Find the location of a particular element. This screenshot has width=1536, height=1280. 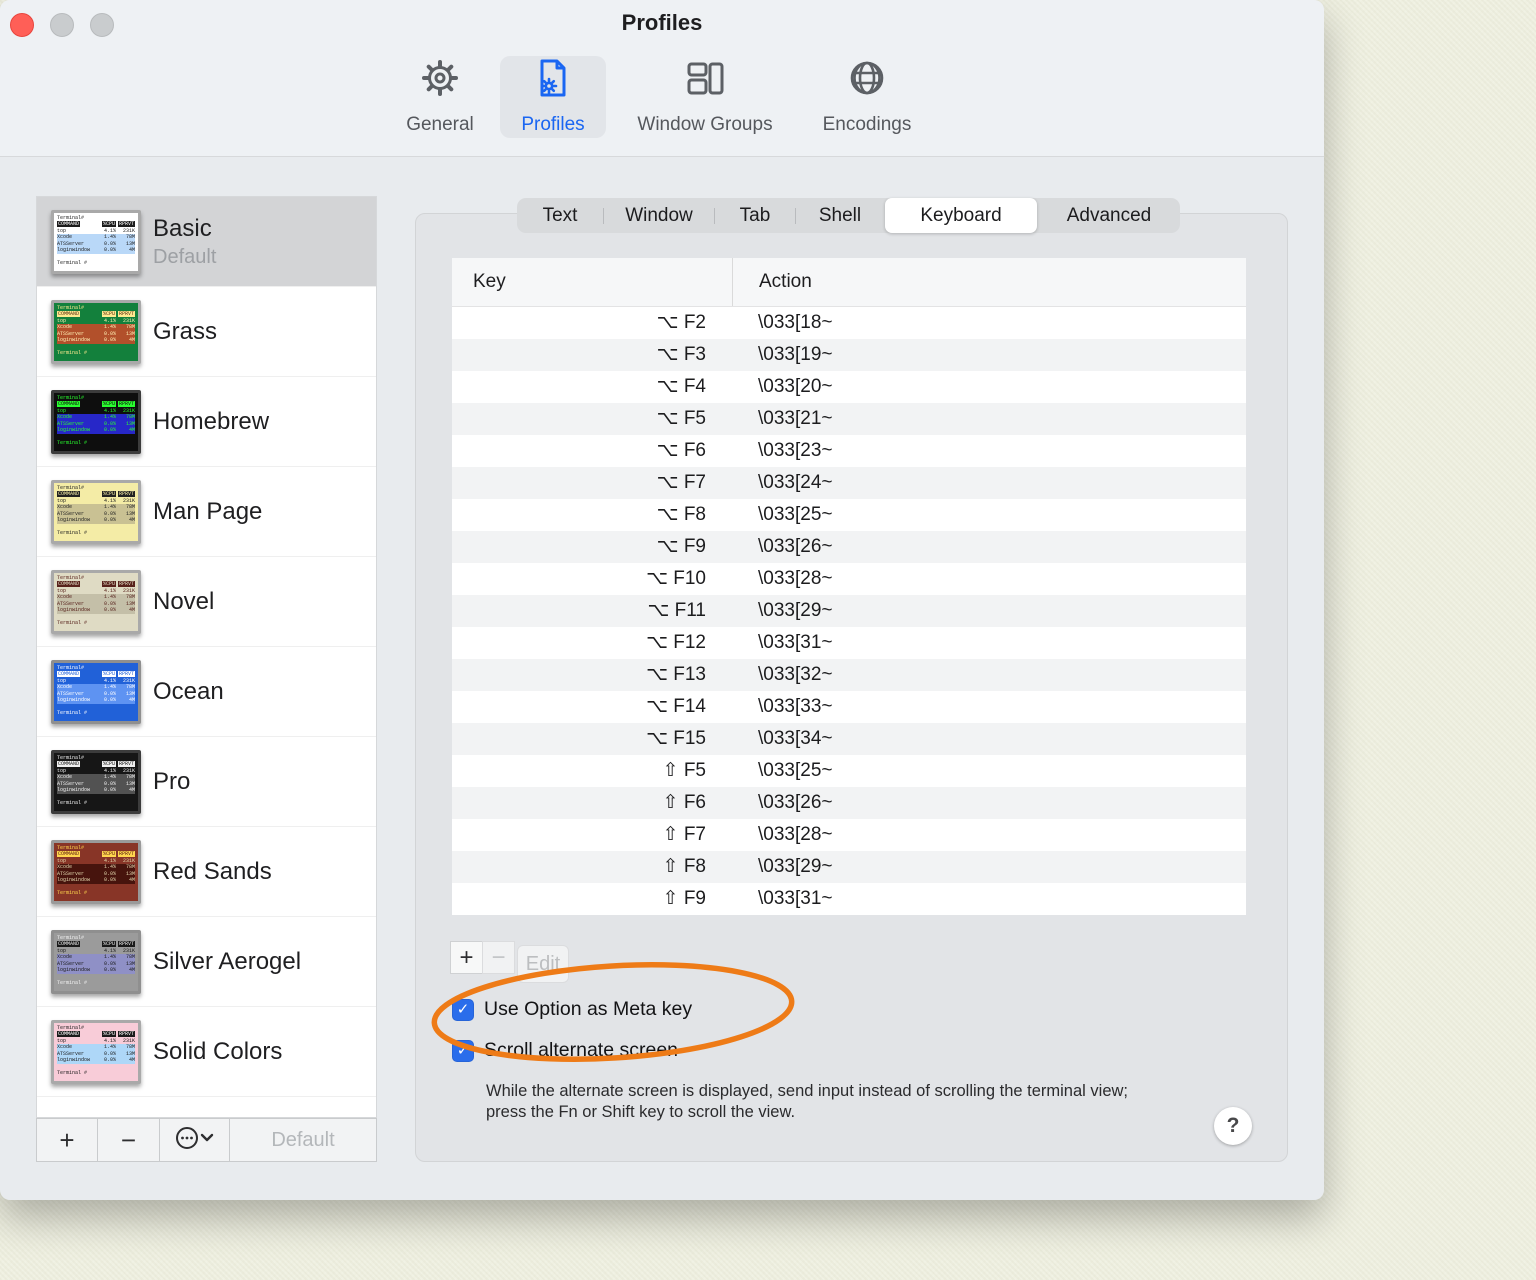

key-cell: ⌥ F10 is located at coordinates (676, 578).